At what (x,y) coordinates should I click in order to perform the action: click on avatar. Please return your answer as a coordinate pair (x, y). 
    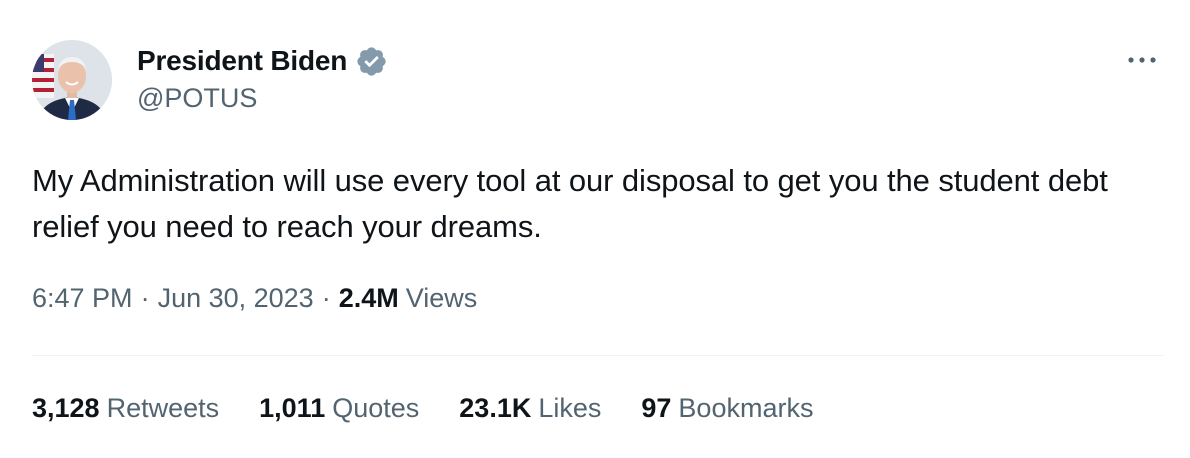
    Looking at the image, I should click on (72, 80).